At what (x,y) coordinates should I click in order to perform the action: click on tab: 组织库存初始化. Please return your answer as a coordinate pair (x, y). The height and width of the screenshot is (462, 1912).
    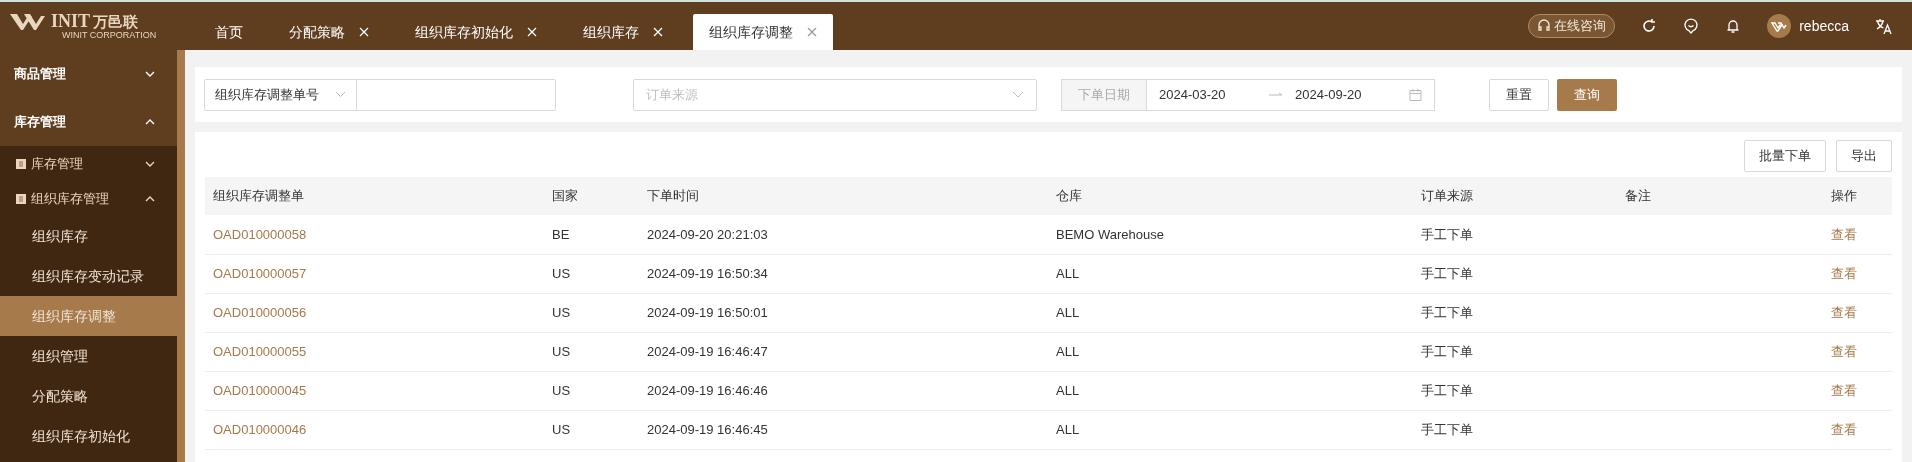
    Looking at the image, I should click on (476, 32).